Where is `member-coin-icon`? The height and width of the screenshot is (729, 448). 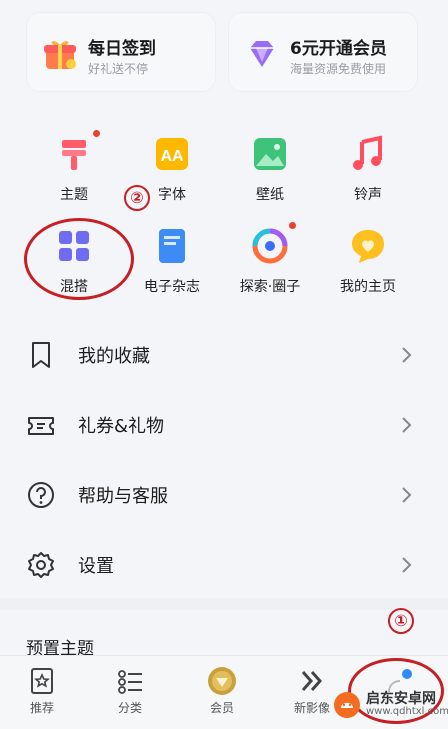 member-coin-icon is located at coordinates (222, 681).